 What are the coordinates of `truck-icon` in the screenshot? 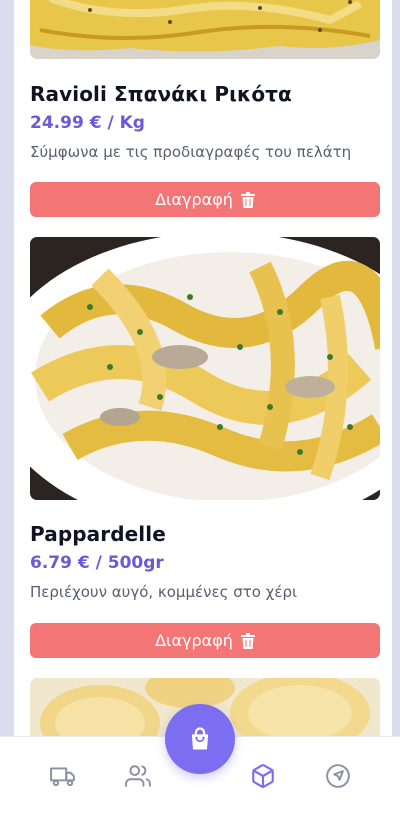 It's located at (62, 777).